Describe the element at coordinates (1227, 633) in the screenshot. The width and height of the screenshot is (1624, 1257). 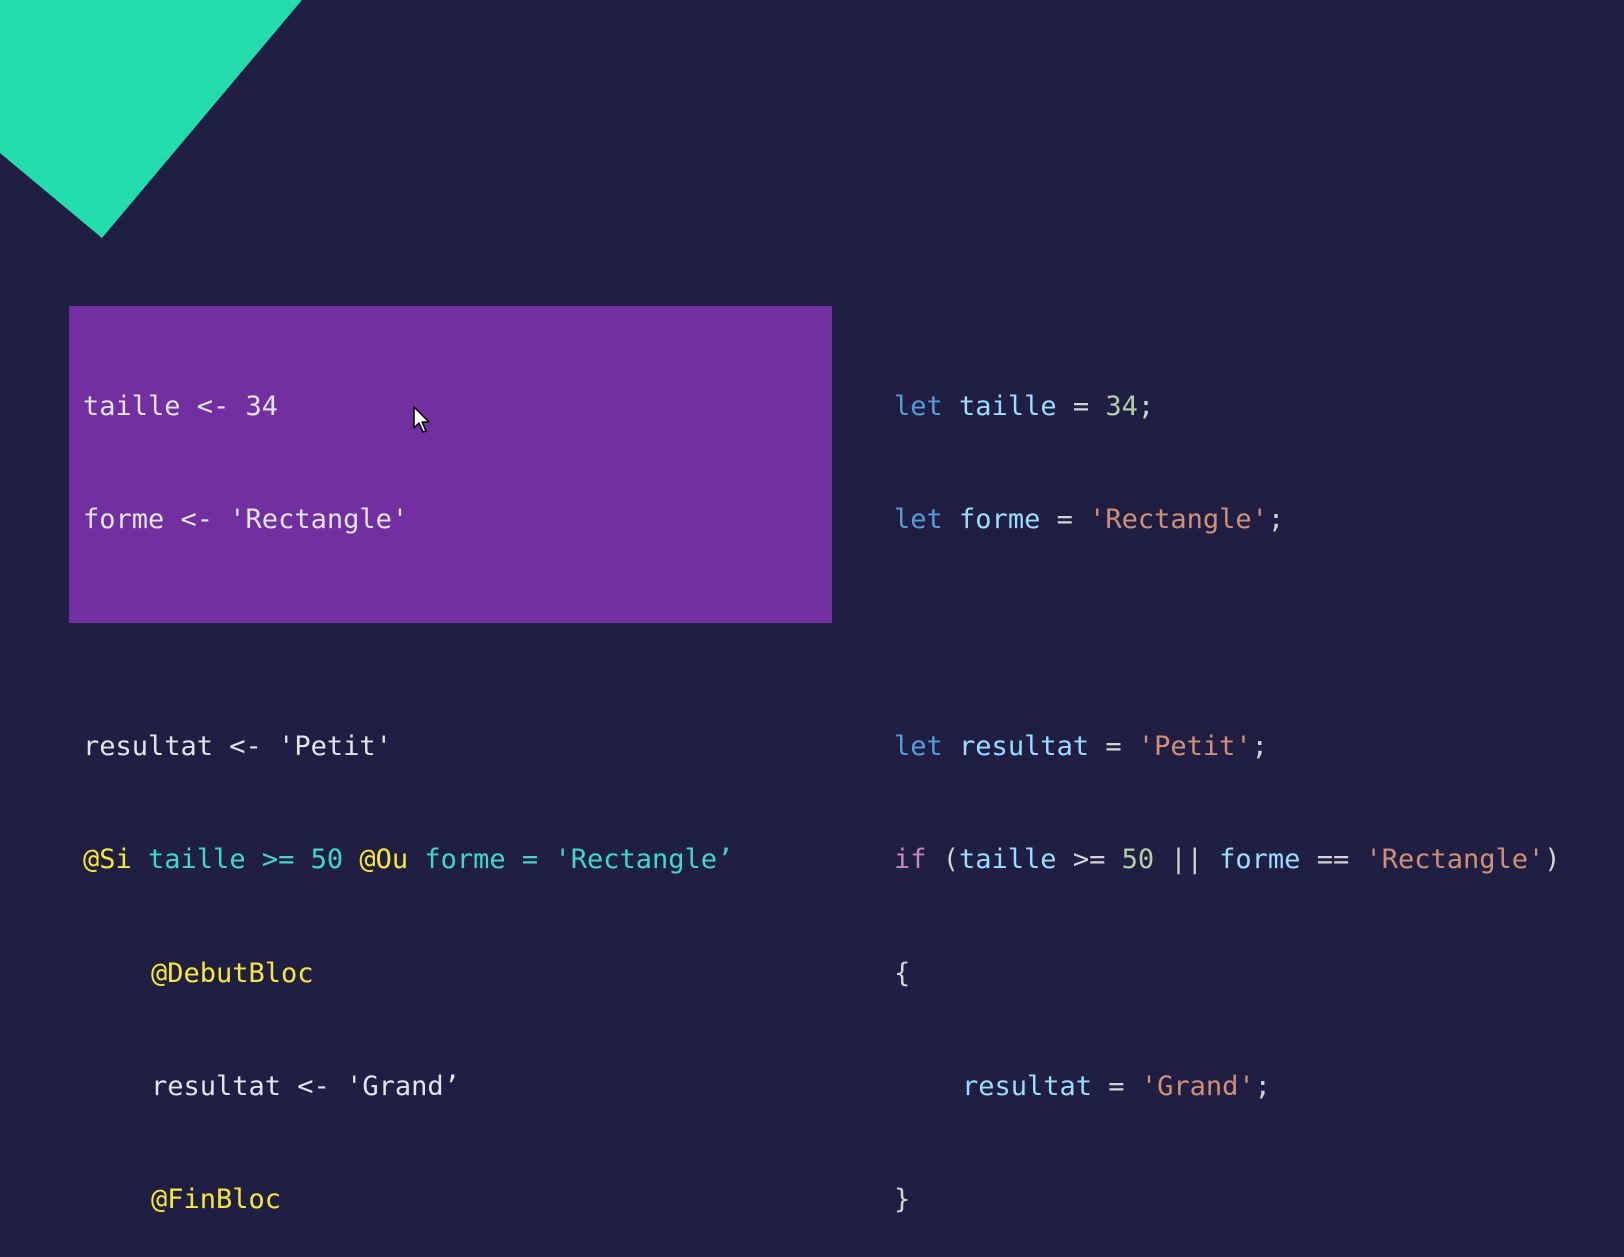
I see `js-line-3-blank` at that location.